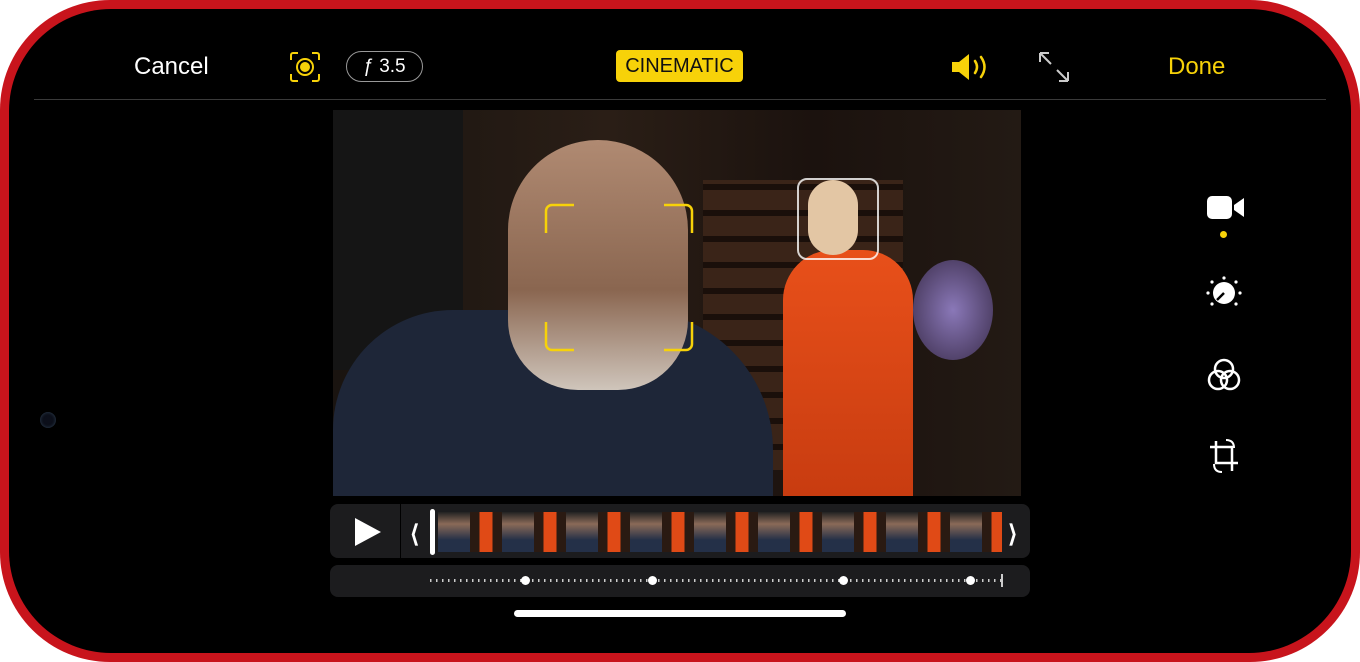 This screenshot has width=1360, height=662. Describe the element at coordinates (1054, 69) in the screenshot. I see `expand-icon` at that location.